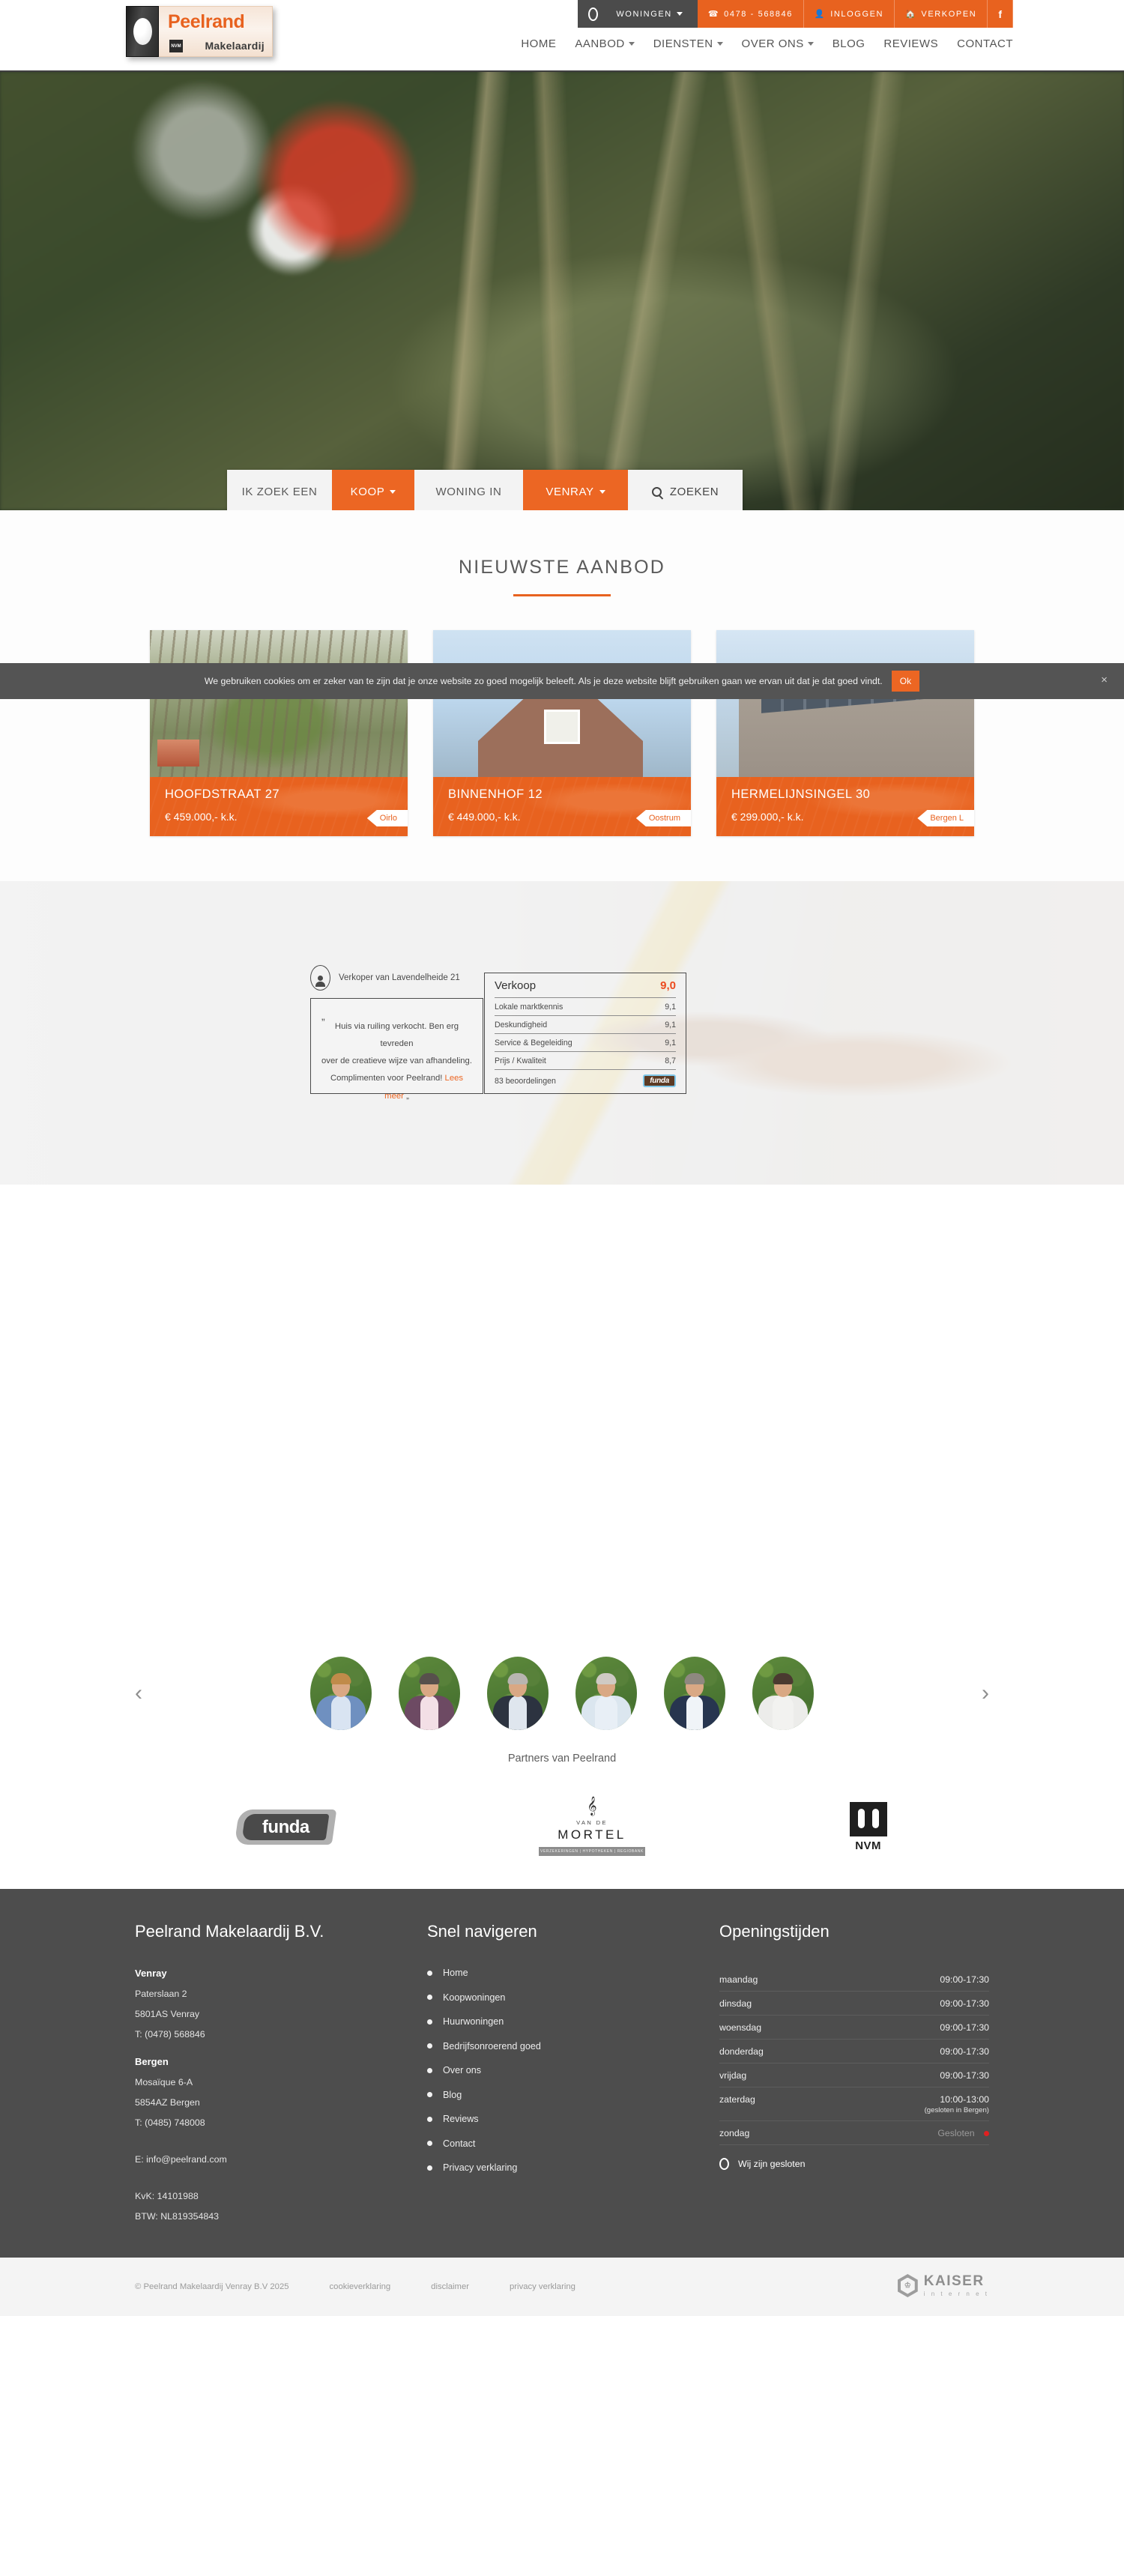  What do you see at coordinates (281, 2159) in the screenshot?
I see `footer-email: E: info@peelrand.com` at bounding box center [281, 2159].